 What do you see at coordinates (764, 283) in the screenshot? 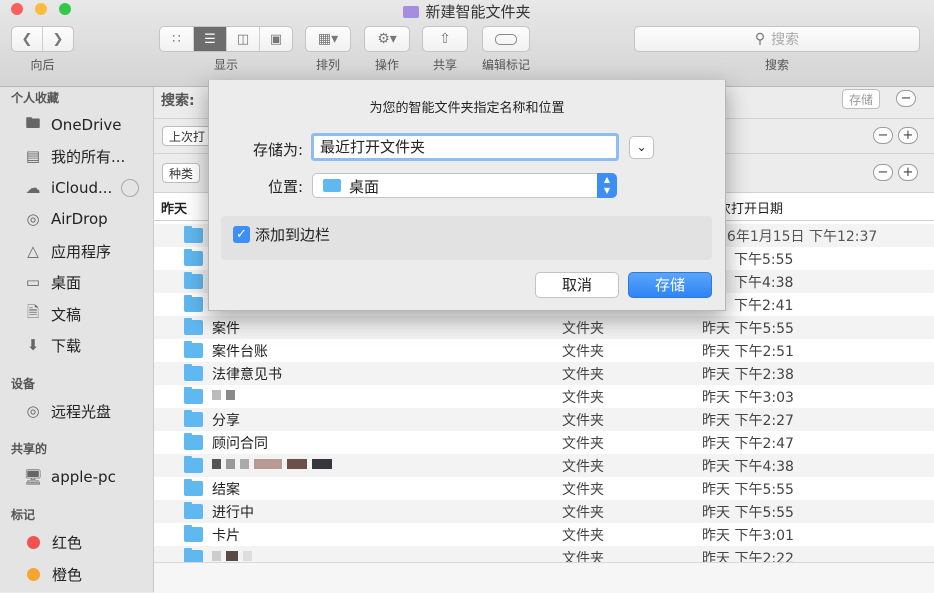
I see `row-date: 下午4:38` at bounding box center [764, 283].